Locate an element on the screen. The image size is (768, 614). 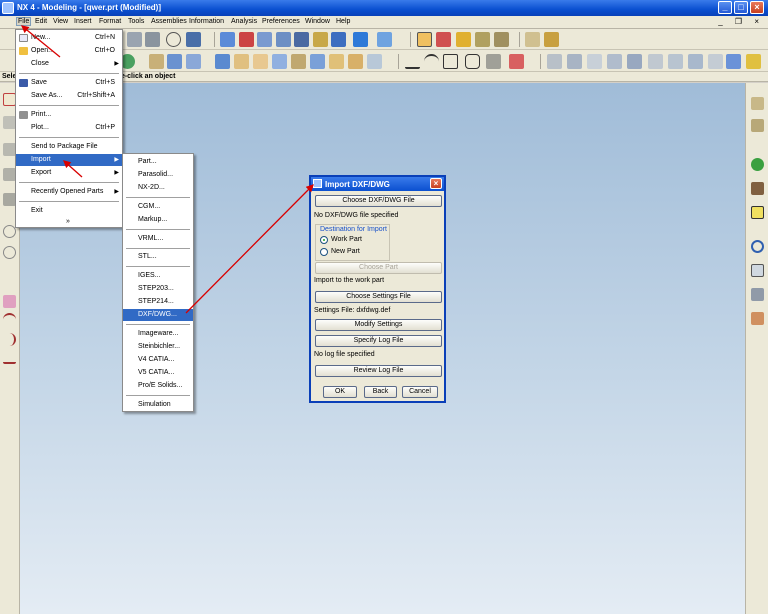
menu-item-save-as: Save As... Ctrl+Shift+A is located at coordinates (69, 96).